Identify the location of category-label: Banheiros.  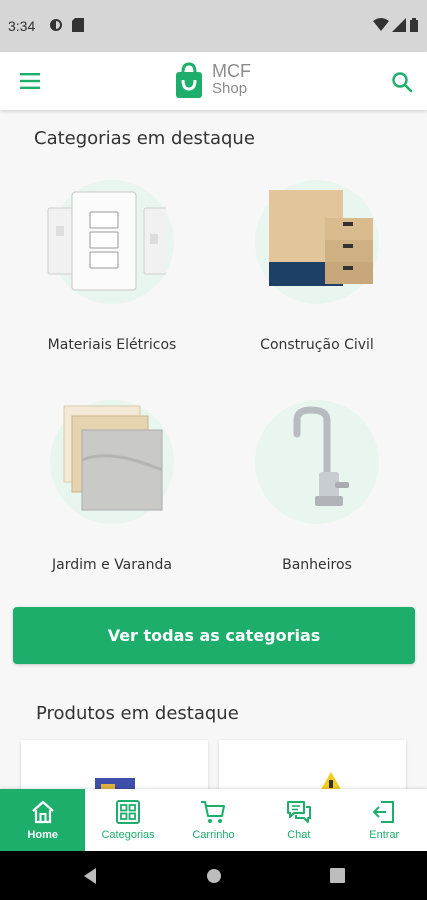
(317, 565).